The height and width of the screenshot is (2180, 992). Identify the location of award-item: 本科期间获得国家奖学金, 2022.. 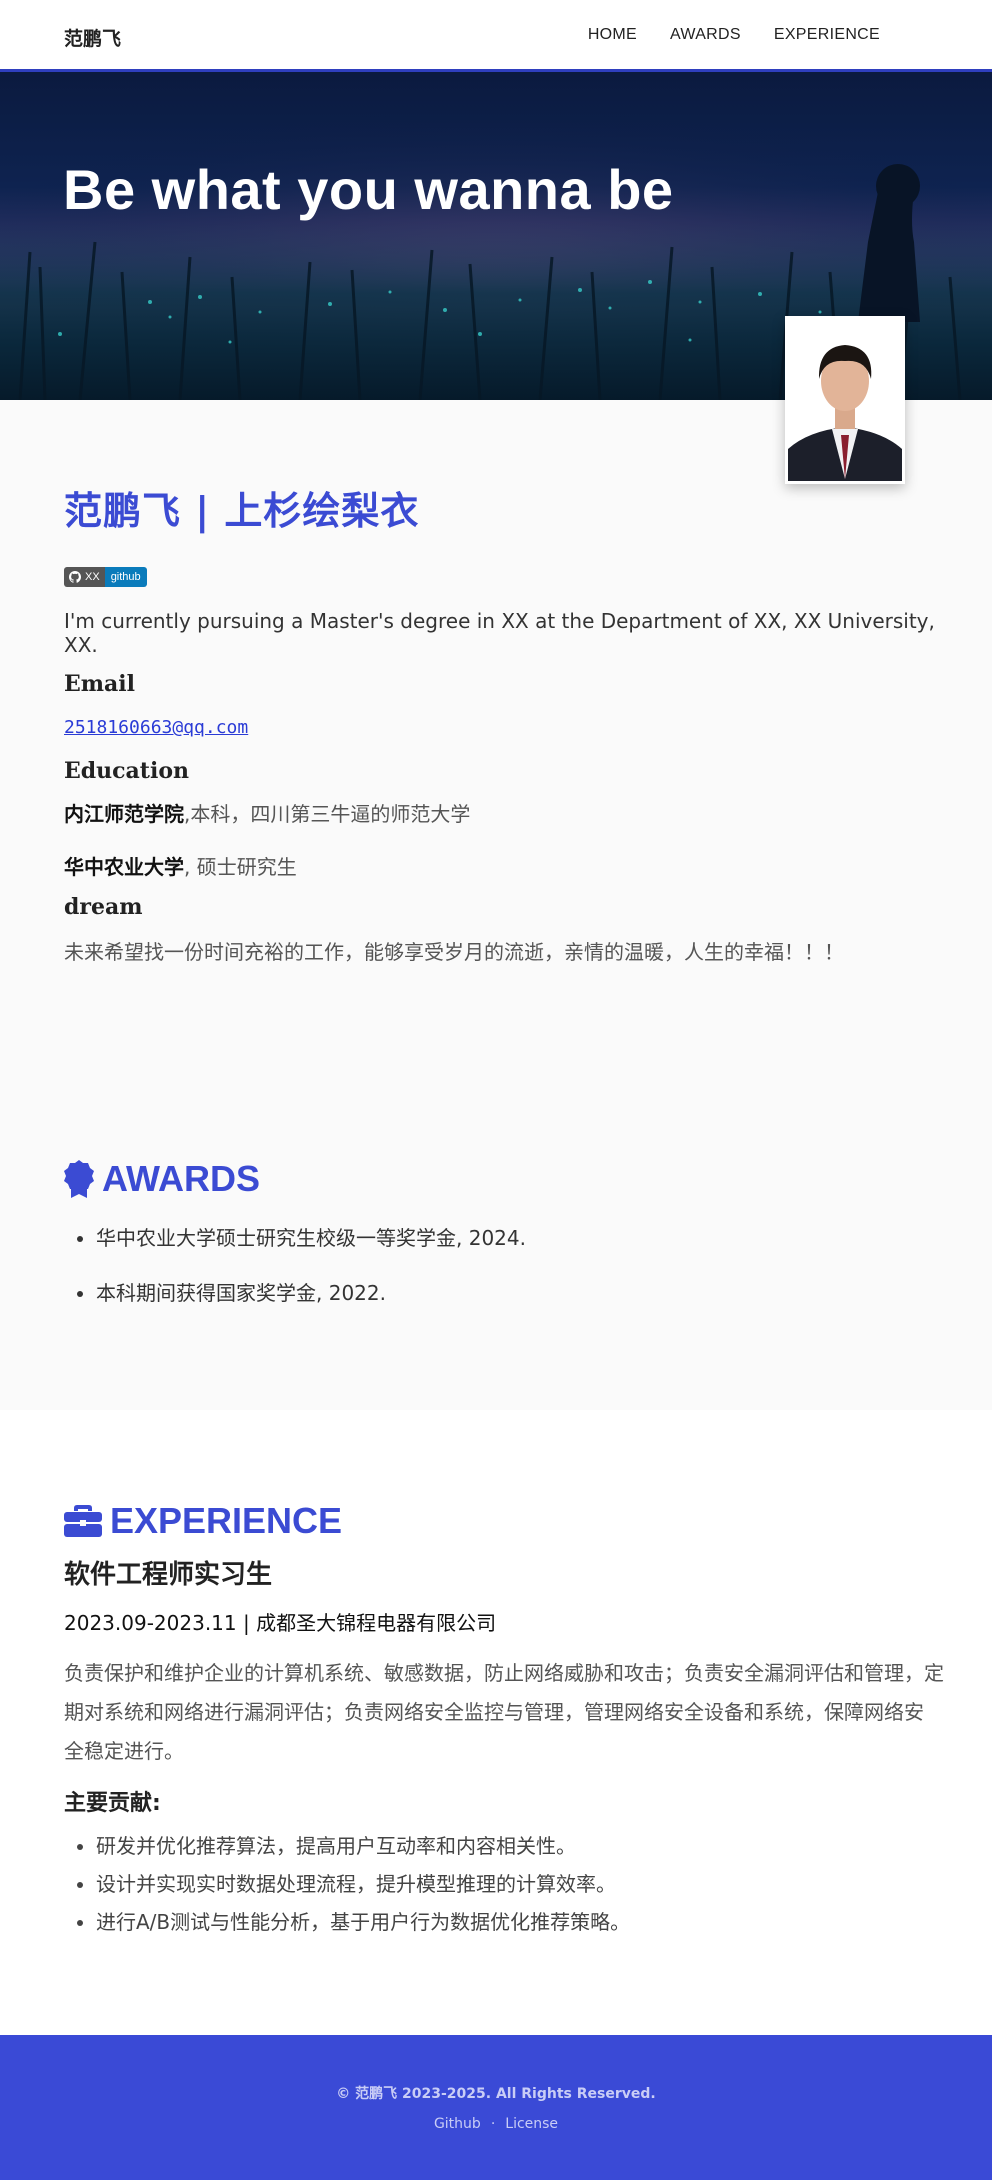
(520, 1291).